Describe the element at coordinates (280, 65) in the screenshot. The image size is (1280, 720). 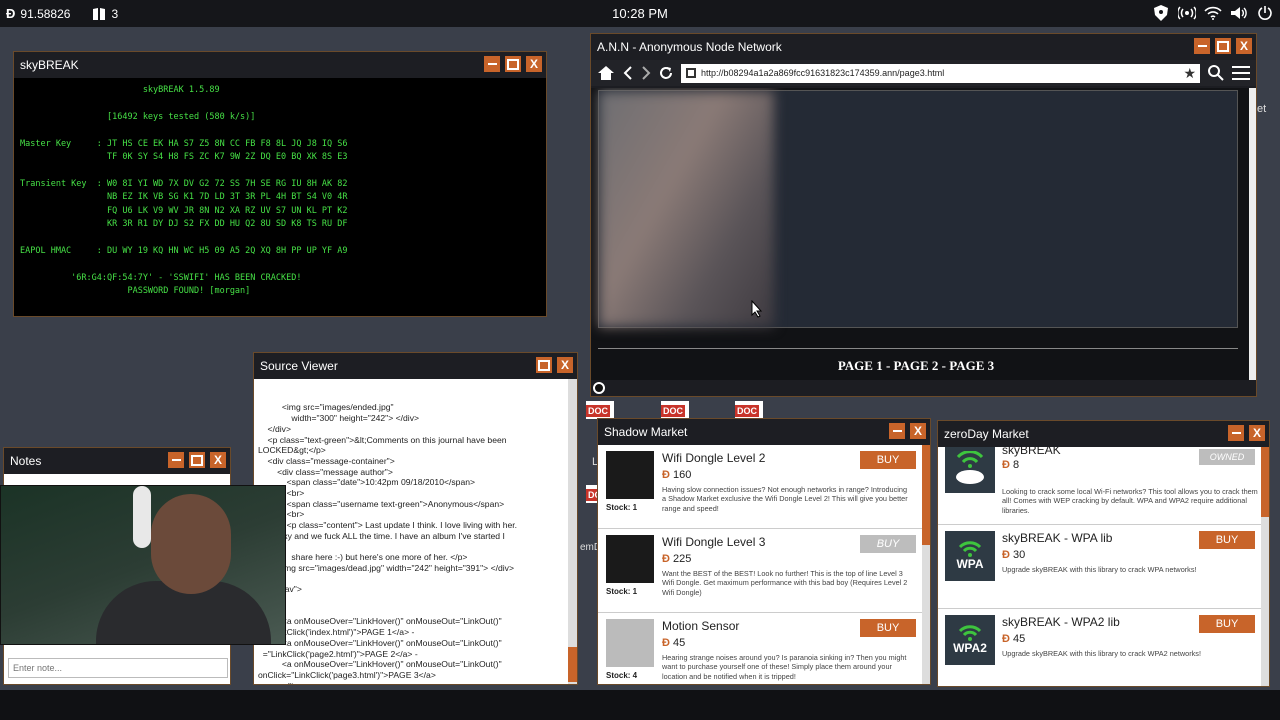
I see `skybreak-titlebar: skyBREAK X` at that location.